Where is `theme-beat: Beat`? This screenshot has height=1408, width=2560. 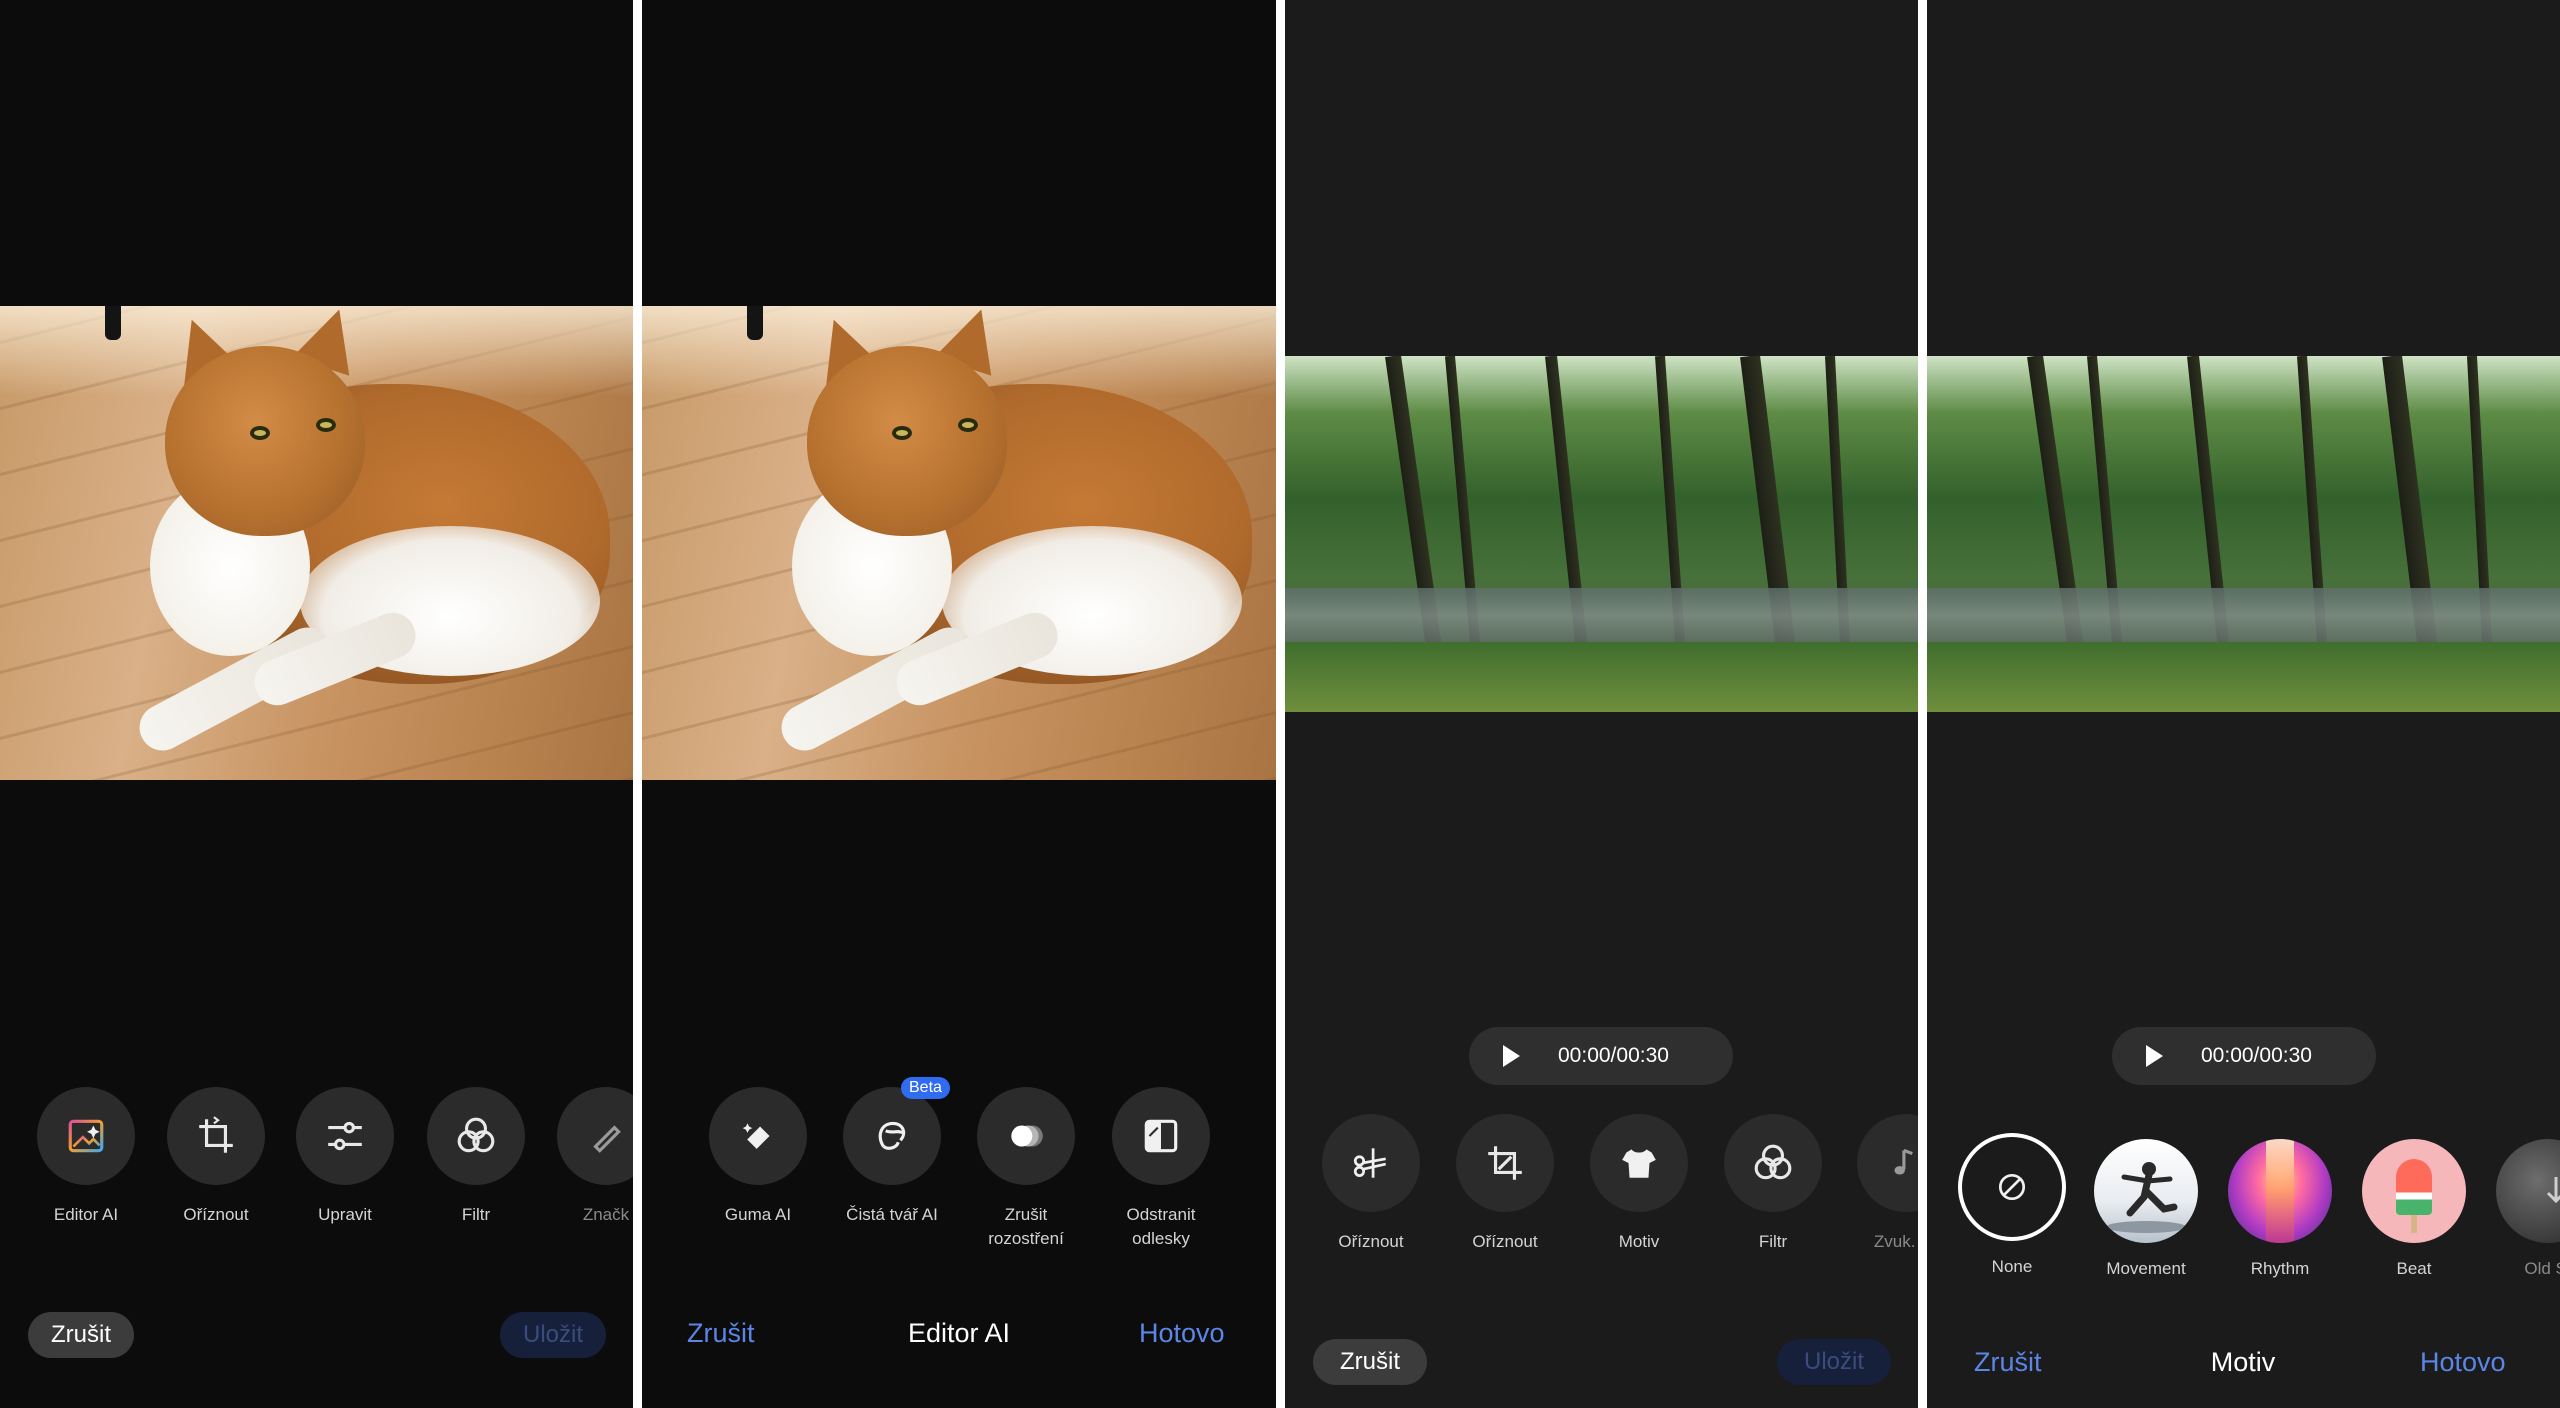
theme-beat: Beat is located at coordinates (2414, 1209).